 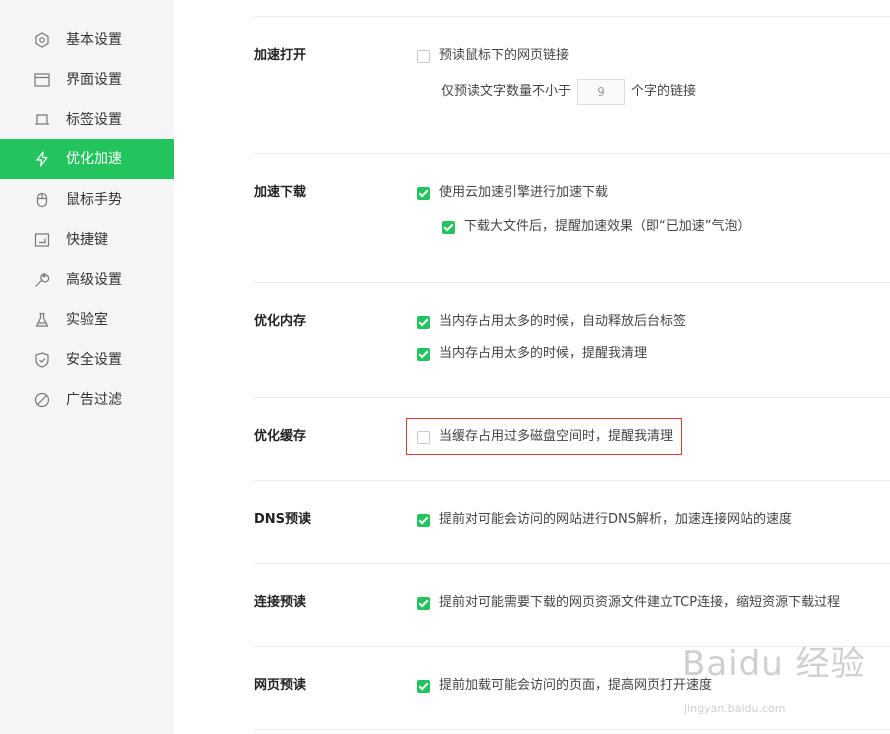 I want to click on option-label: 提前对可能会访问的网站进行DNS解析，加速连接网站的速度, so click(x=615, y=519).